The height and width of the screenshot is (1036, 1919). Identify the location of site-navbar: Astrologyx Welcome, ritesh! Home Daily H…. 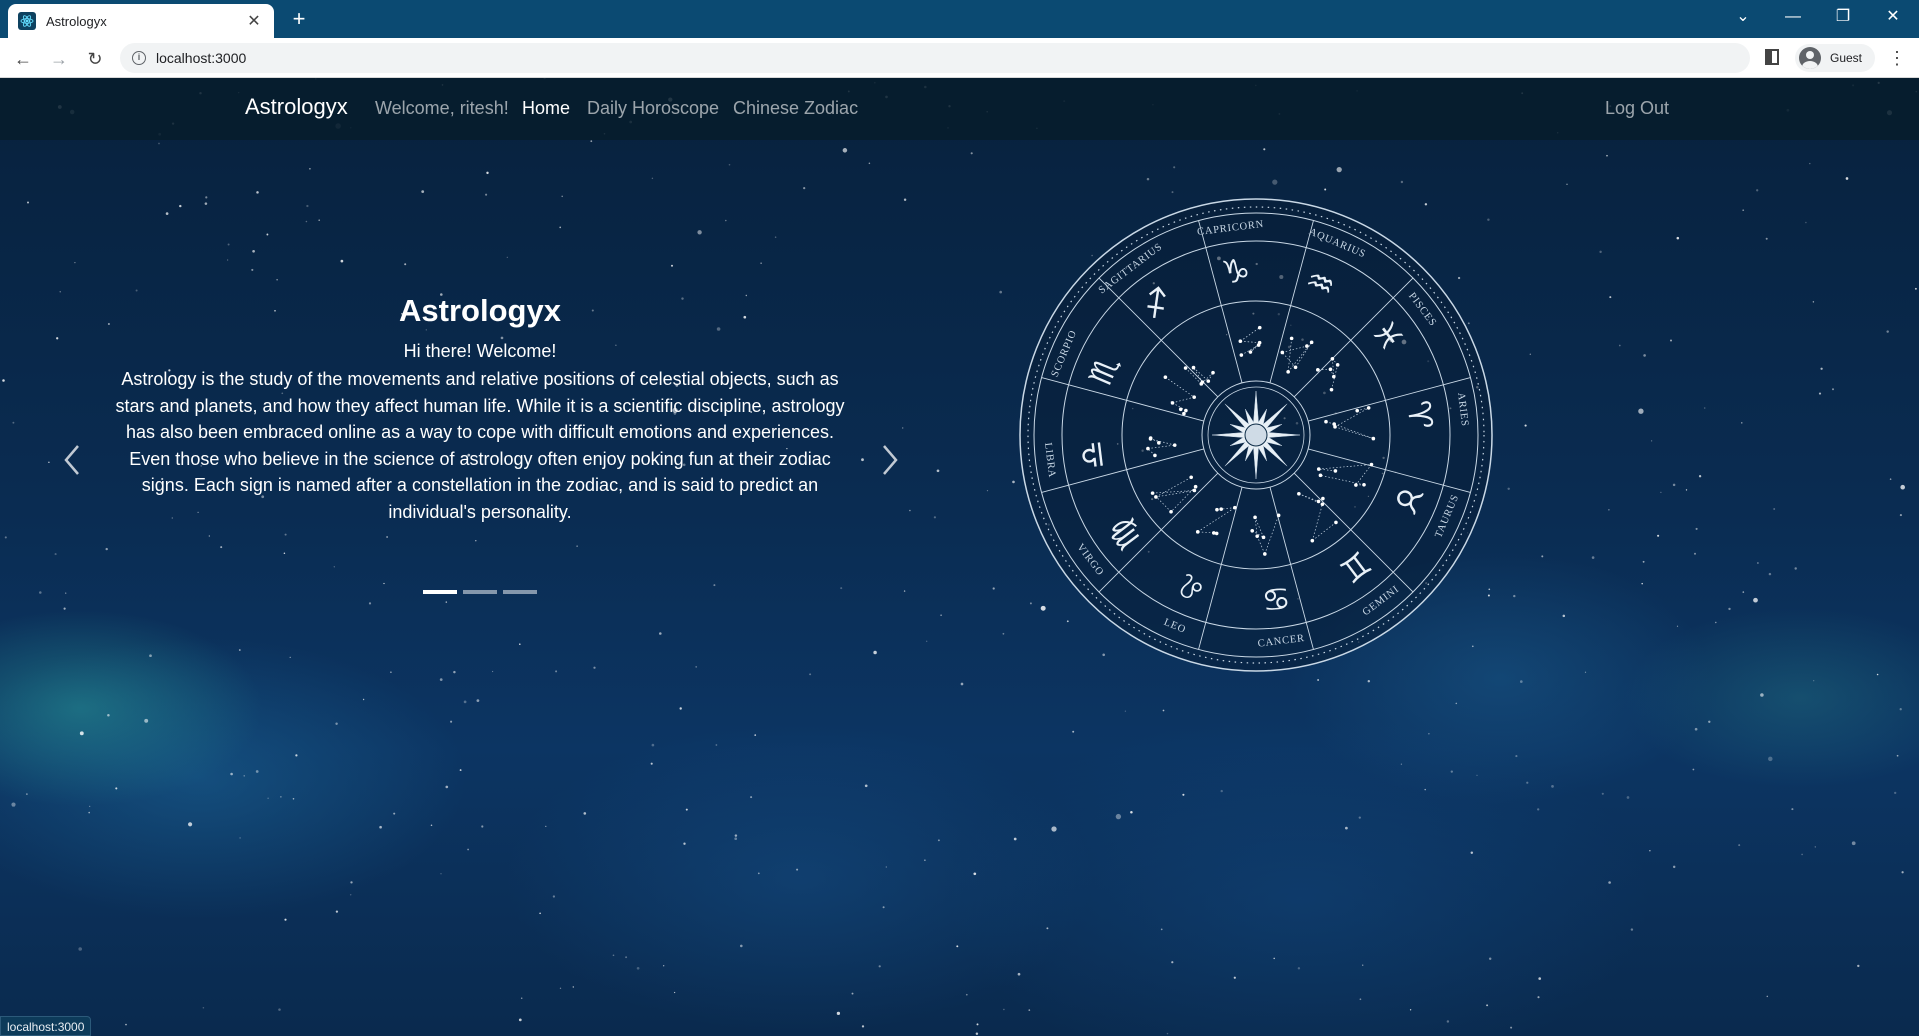
(959, 109).